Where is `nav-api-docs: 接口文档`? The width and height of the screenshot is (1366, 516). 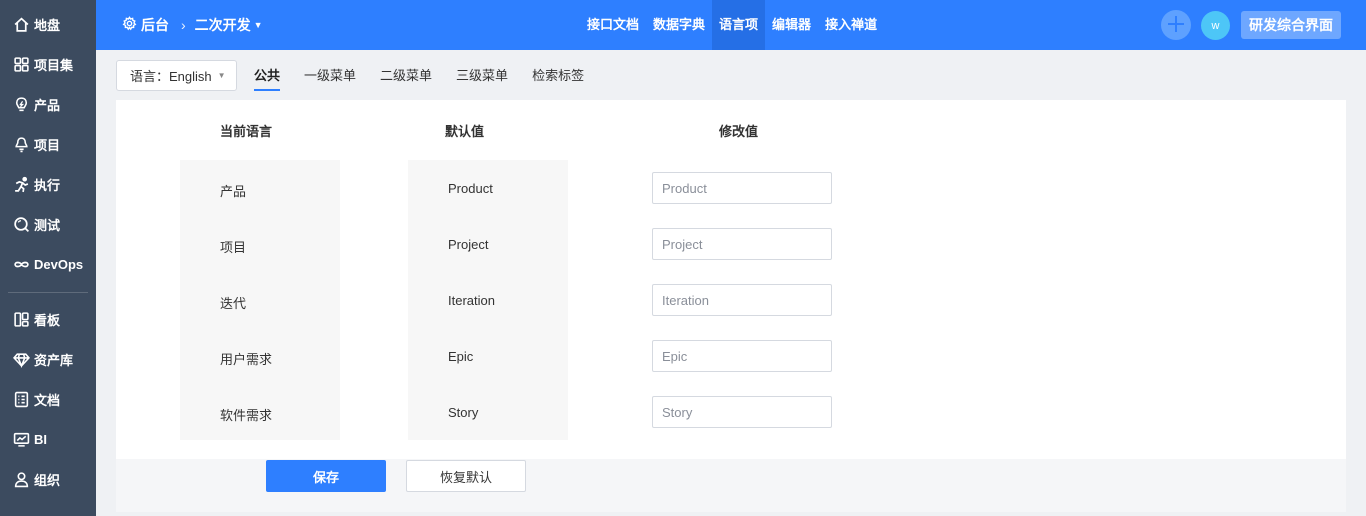 nav-api-docs: 接口文档 is located at coordinates (613, 25).